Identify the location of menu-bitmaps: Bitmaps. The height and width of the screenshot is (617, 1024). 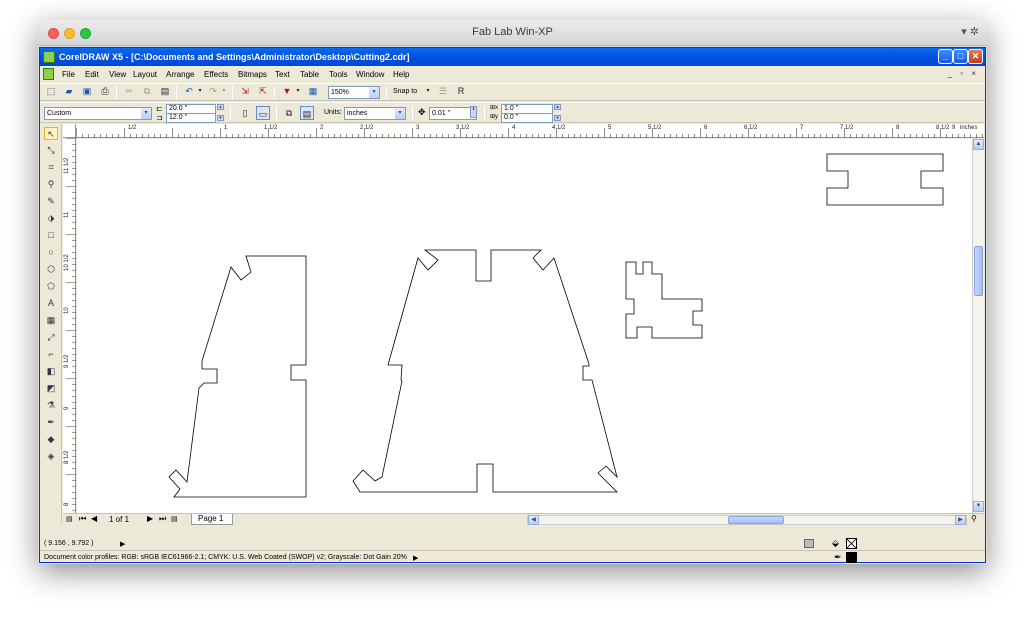
(252, 74).